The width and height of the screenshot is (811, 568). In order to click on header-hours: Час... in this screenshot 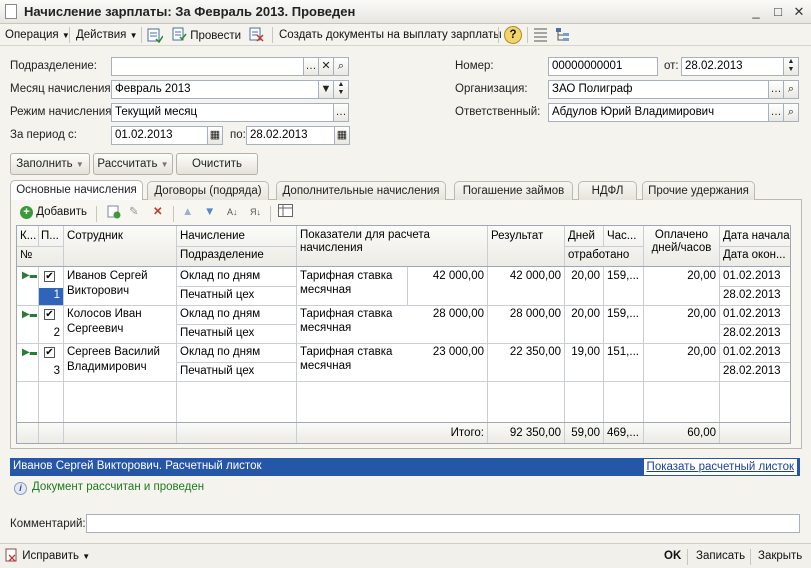, I will do `click(623, 236)`.